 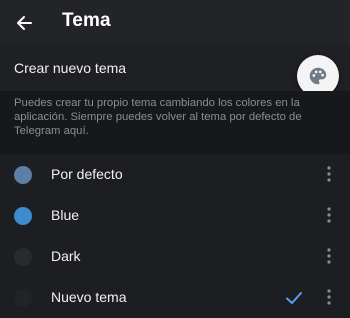 What do you see at coordinates (87, 174) in the screenshot?
I see `theme-name: Por defecto` at bounding box center [87, 174].